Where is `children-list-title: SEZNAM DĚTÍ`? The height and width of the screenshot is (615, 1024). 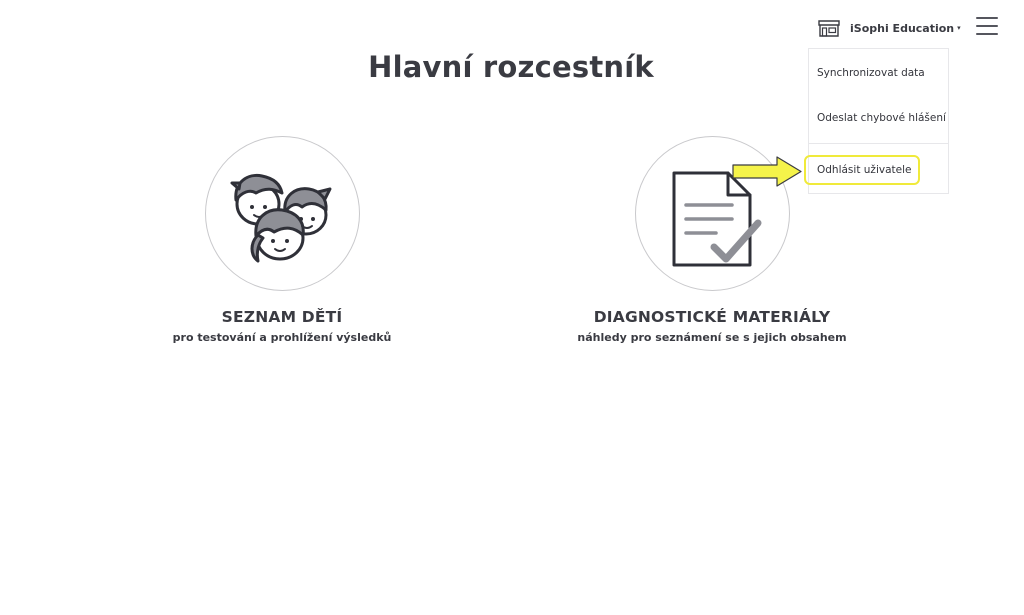
children-list-title: SEZNAM DĚTÍ is located at coordinates (282, 317).